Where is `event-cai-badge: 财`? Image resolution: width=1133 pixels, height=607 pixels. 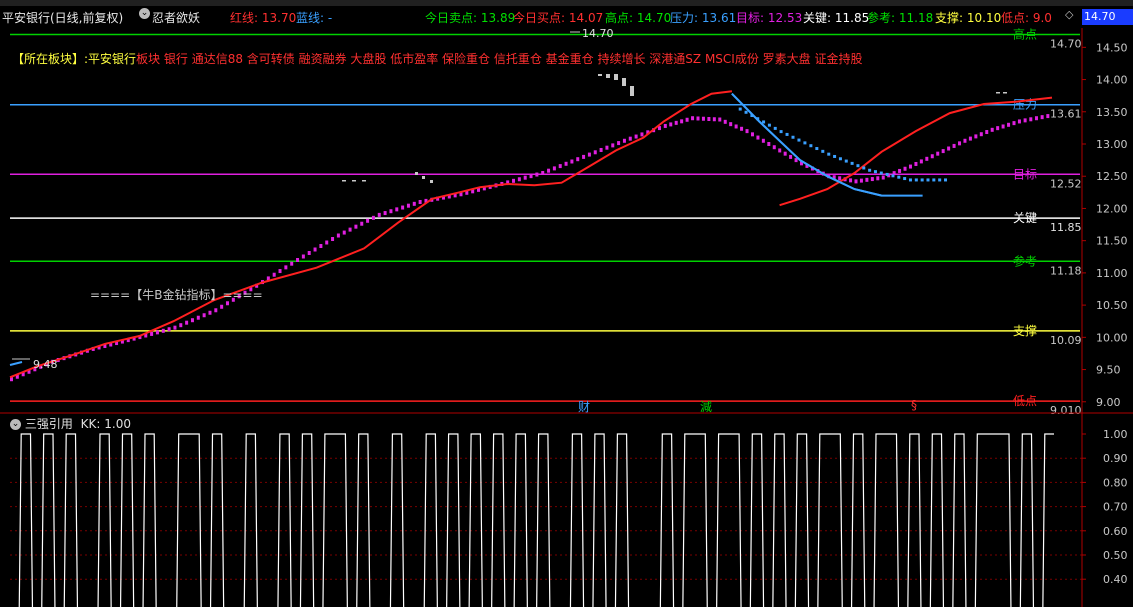 event-cai-badge: 财 is located at coordinates (584, 406).